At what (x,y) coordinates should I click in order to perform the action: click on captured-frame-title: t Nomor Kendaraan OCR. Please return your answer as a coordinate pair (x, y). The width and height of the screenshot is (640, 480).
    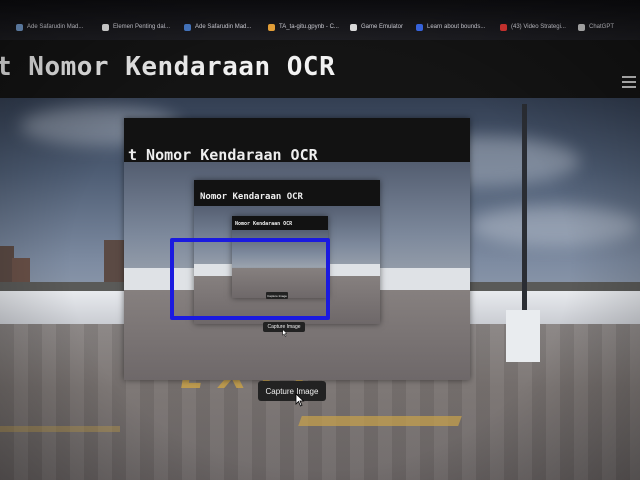
    Looking at the image, I should click on (223, 155).